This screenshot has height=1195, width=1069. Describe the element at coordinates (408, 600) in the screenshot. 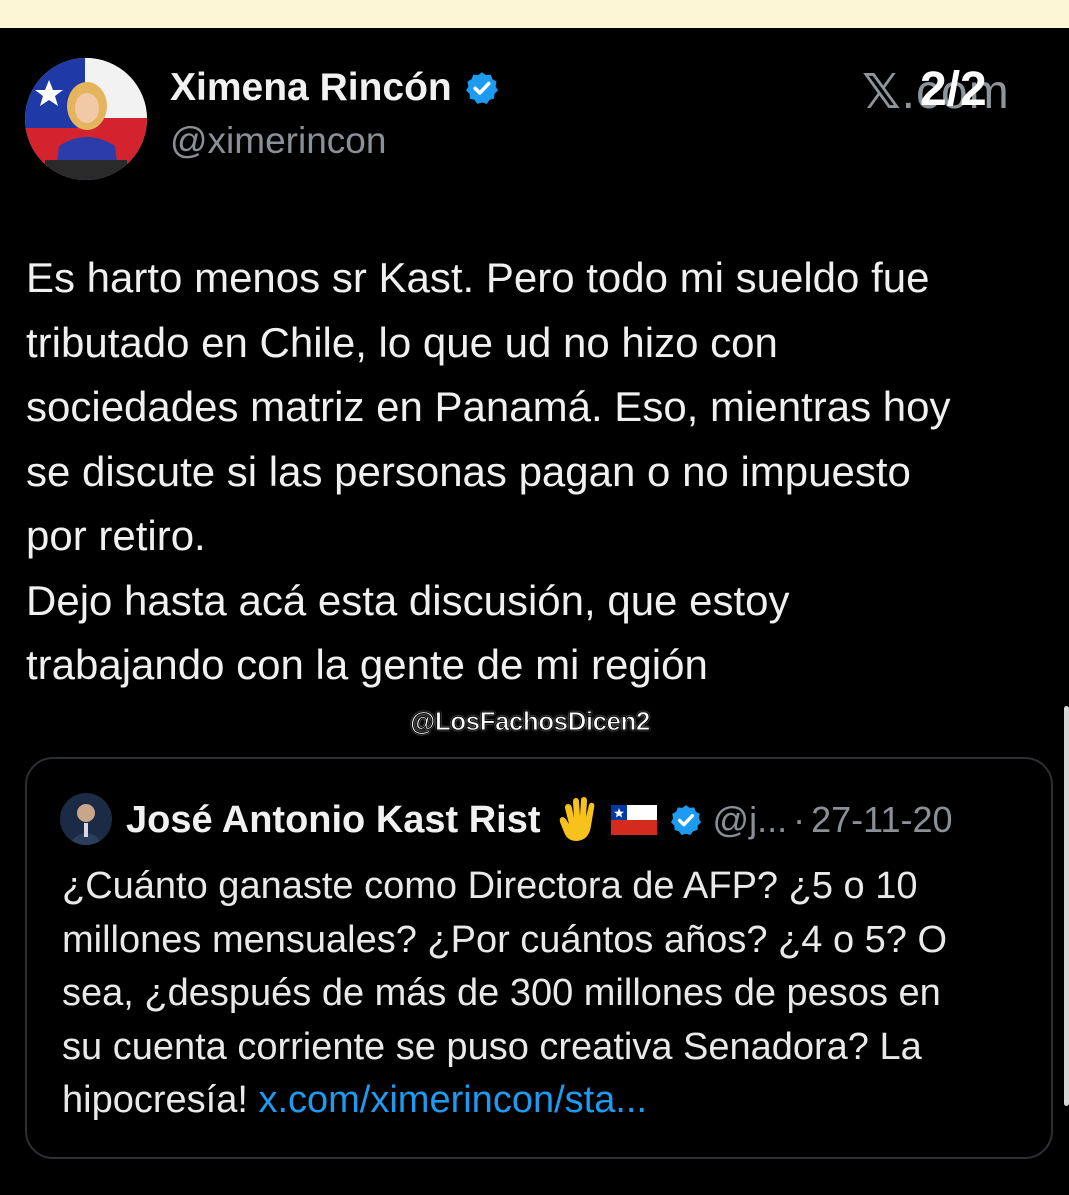

I see `tweet-text-line: Dejo hasta acá esta discusión, que estoy` at that location.